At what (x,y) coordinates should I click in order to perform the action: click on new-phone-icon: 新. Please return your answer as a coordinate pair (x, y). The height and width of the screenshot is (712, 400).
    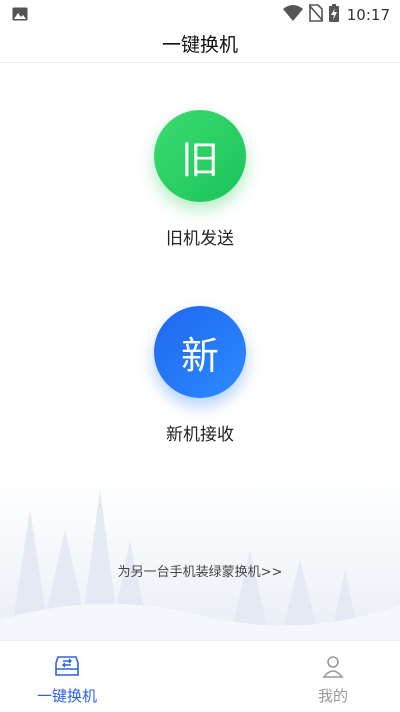
    Looking at the image, I should click on (200, 352).